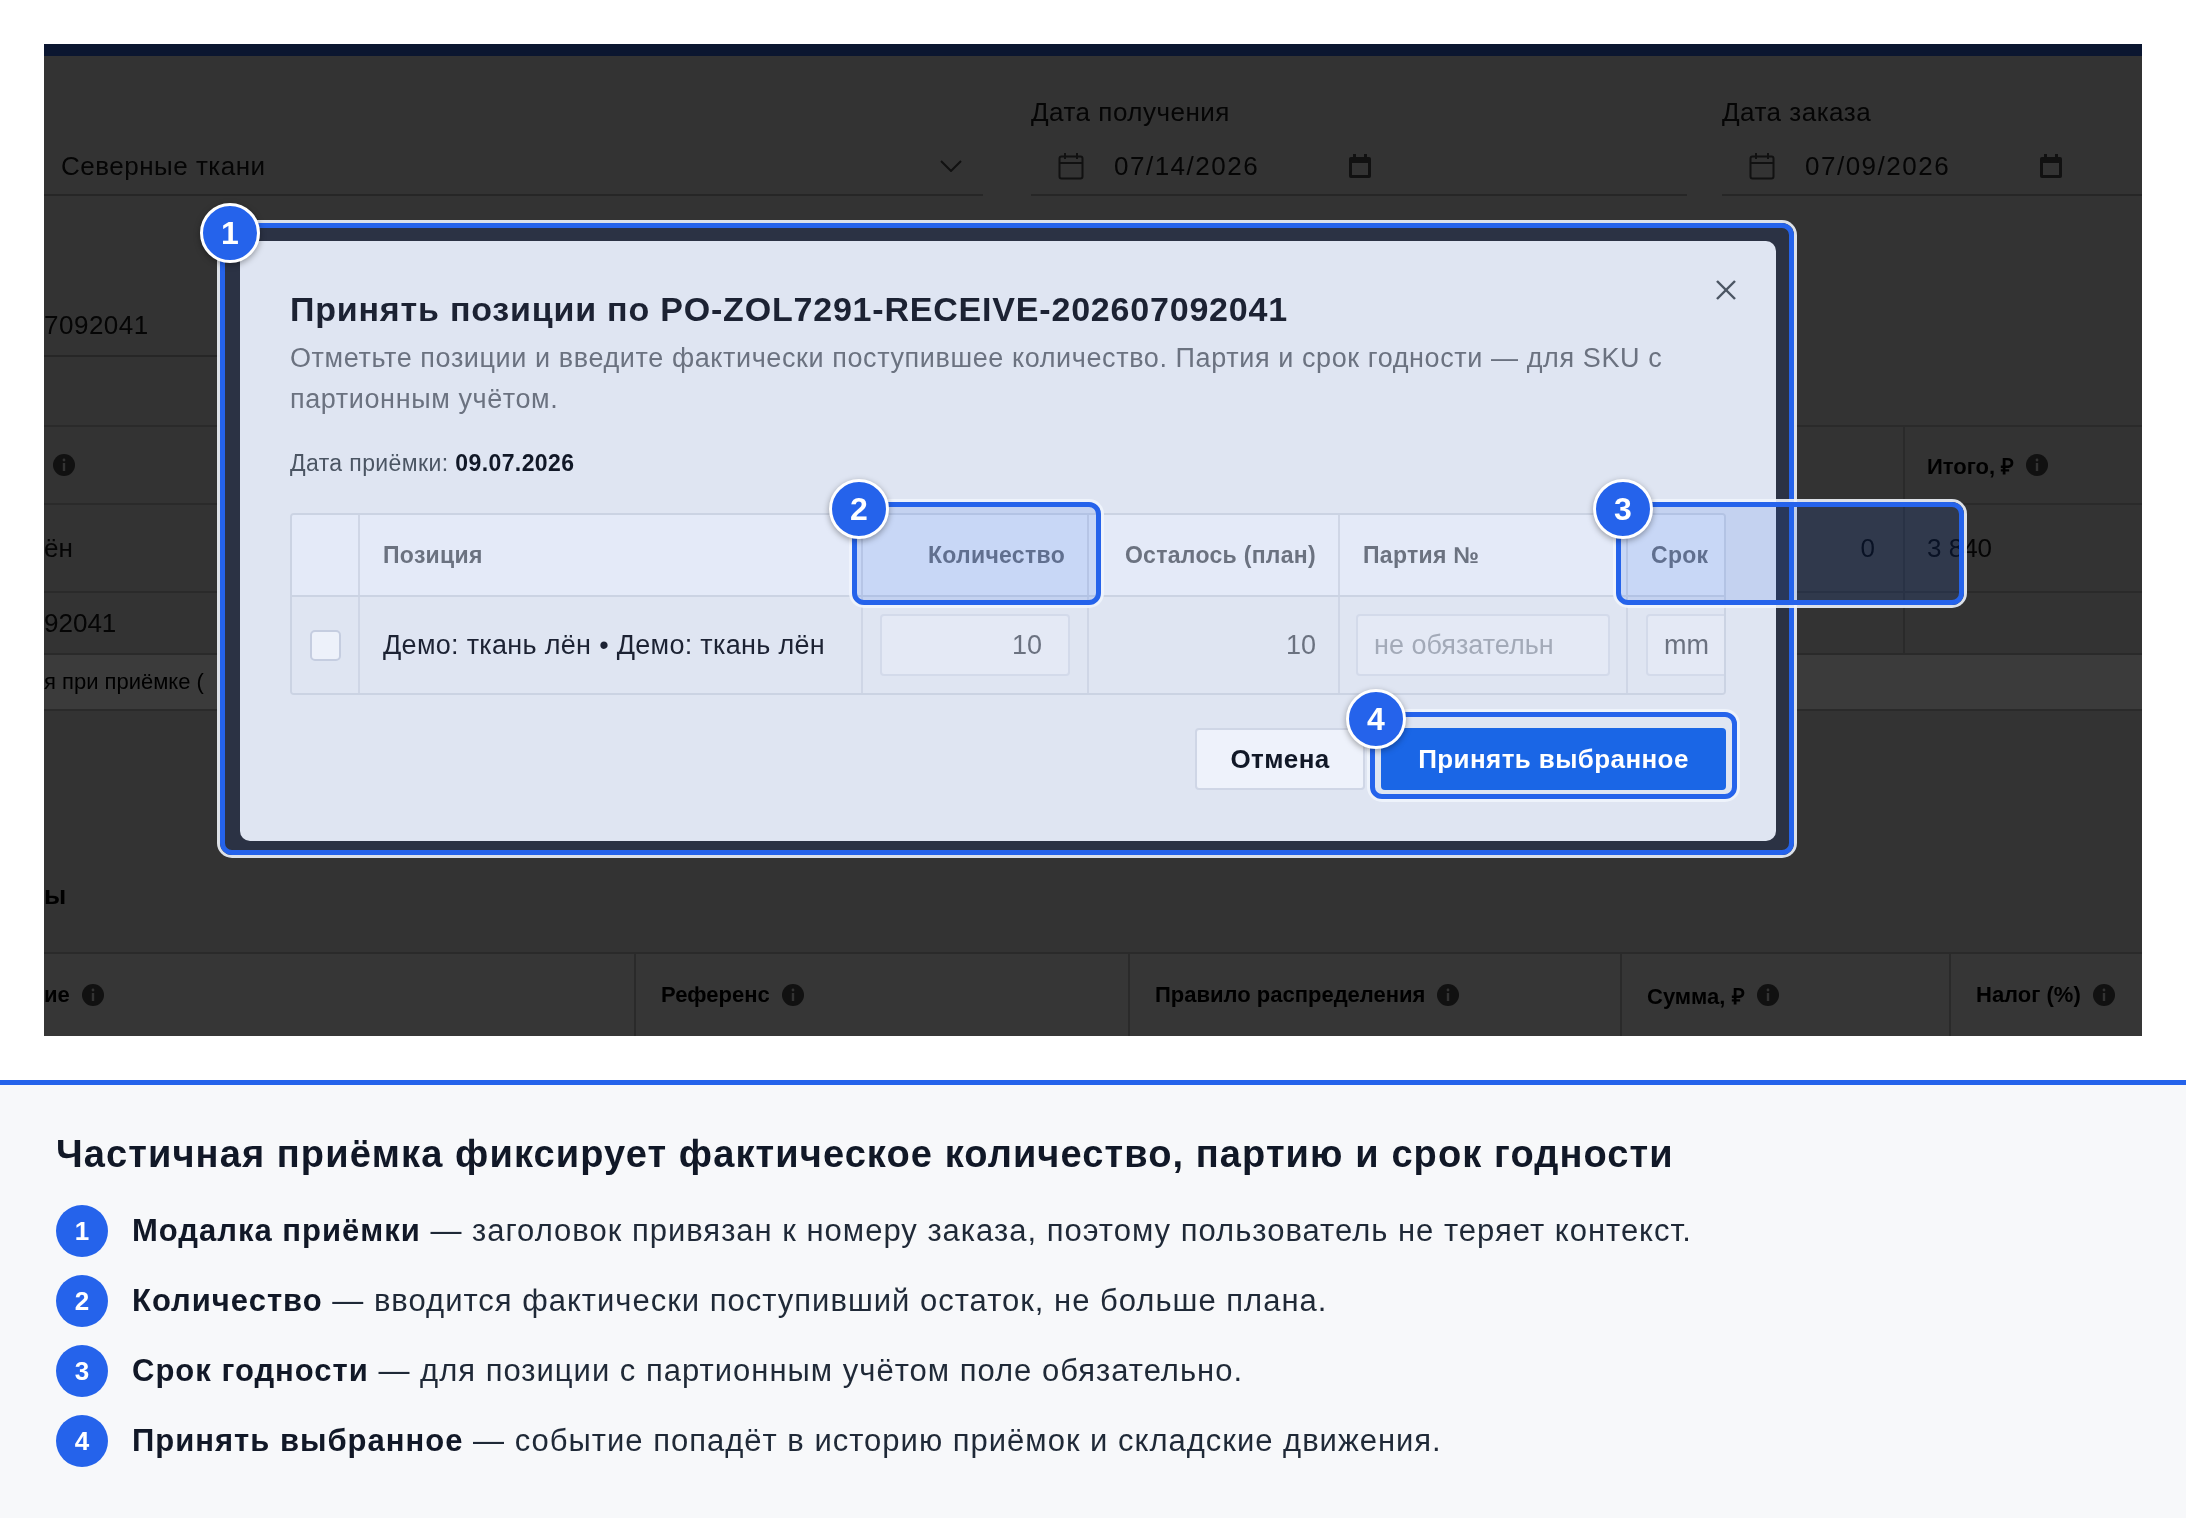 This screenshot has height=1518, width=2186. Describe the element at coordinates (688, 1371) in the screenshot. I see `step-description: Срок годности — для позиции с партионным учётом поле обязательно.` at that location.